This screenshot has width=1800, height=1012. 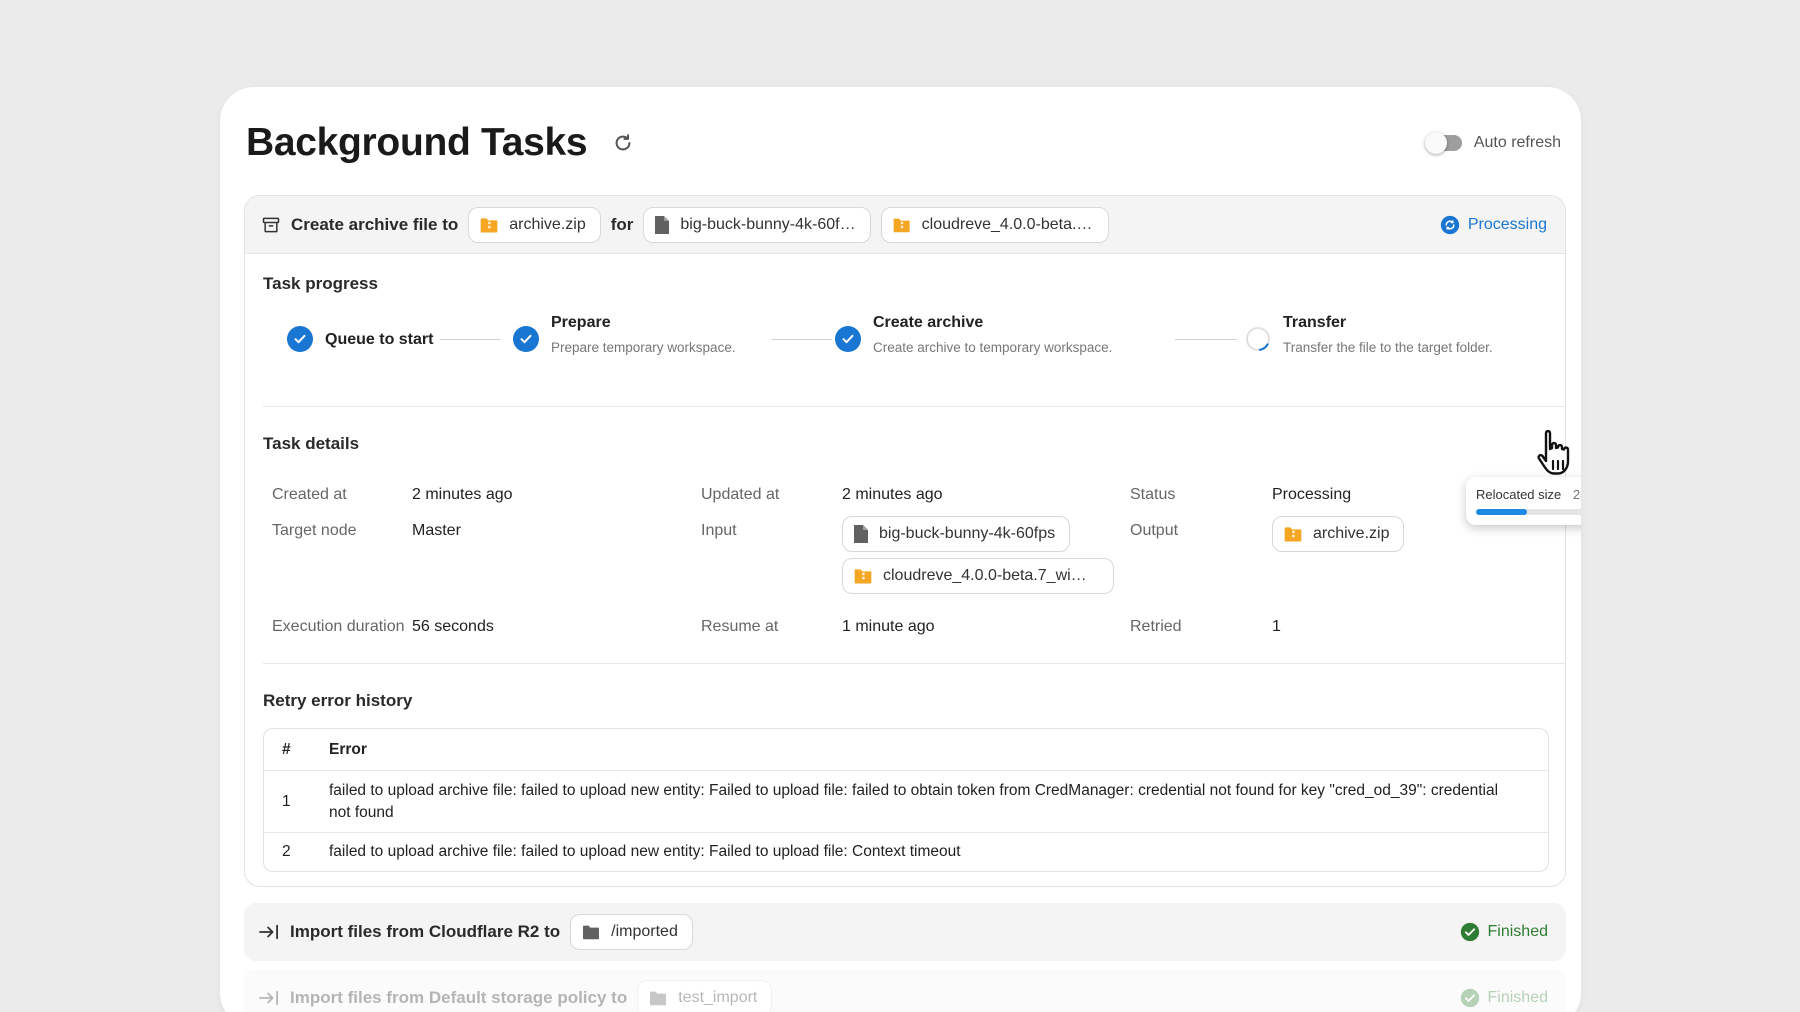 I want to click on page-title: Background Tasks, so click(x=417, y=142).